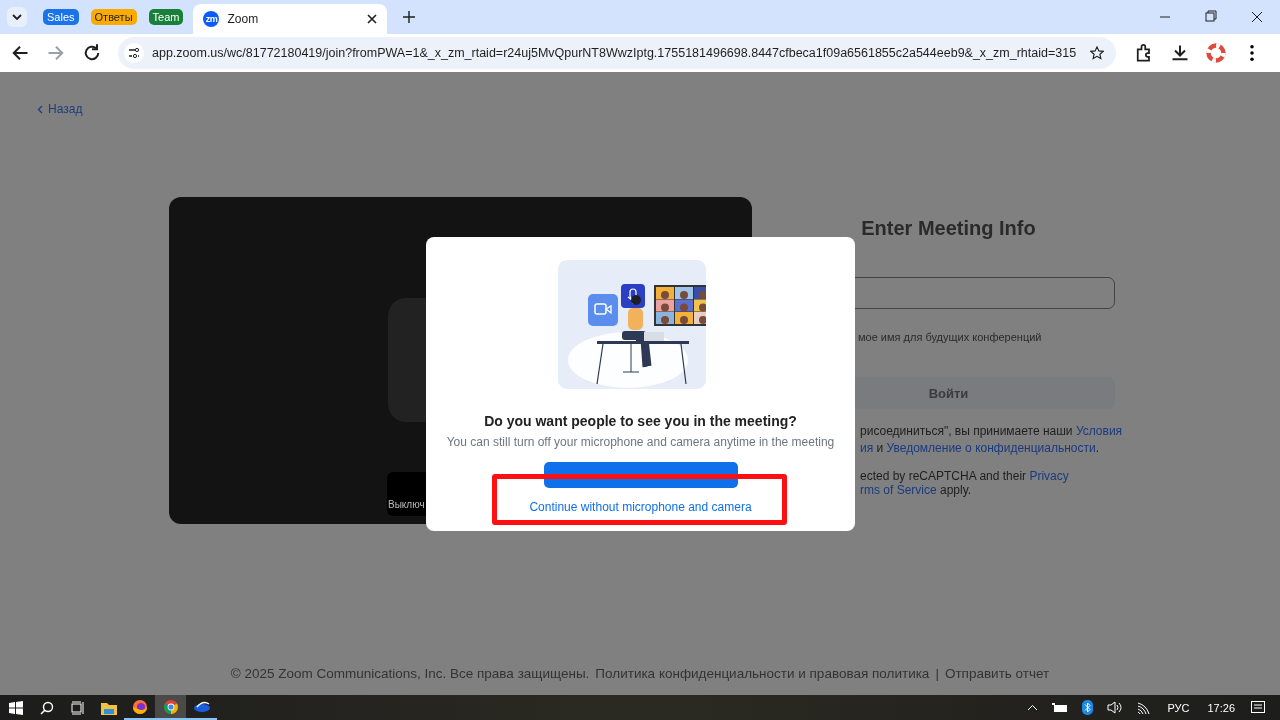 The height and width of the screenshot is (720, 1280). What do you see at coordinates (243, 19) in the screenshot?
I see `tab-title: Zoom` at bounding box center [243, 19].